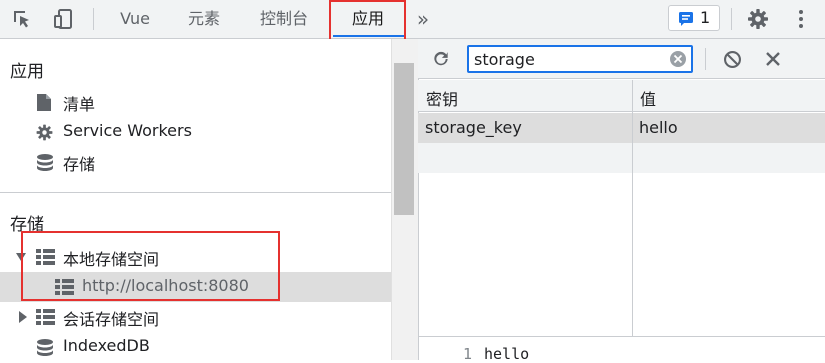 This screenshot has width=825, height=363. What do you see at coordinates (79, 104) in the screenshot?
I see `sidebar-item-label: 清单` at bounding box center [79, 104].